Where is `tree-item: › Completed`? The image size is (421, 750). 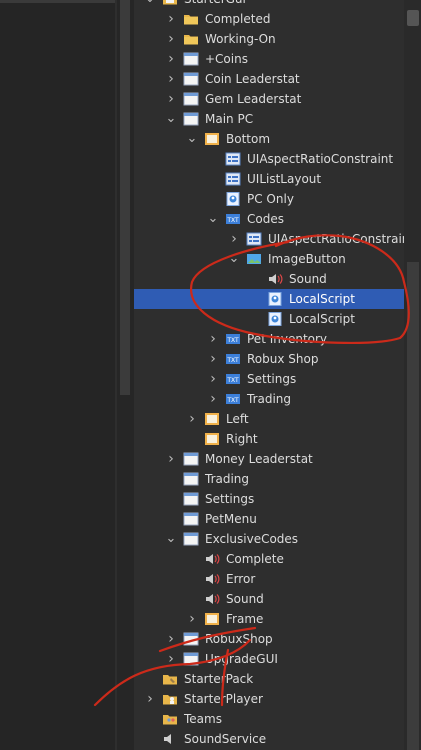
tree-item: › Completed is located at coordinates (269, 19).